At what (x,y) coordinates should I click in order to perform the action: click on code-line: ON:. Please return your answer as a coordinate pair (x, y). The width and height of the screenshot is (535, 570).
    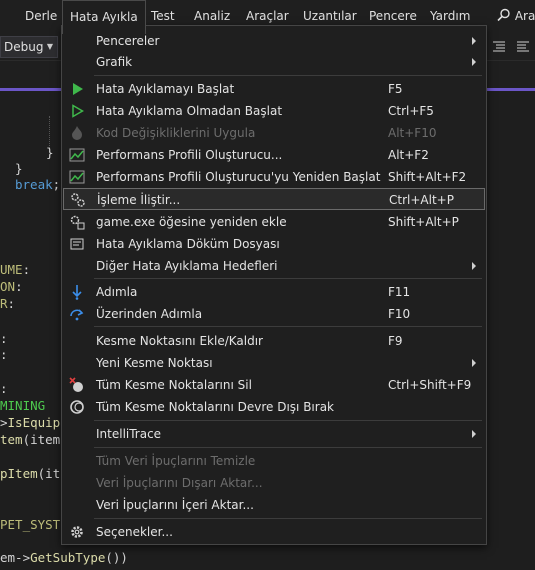
    Looking at the image, I should click on (11, 286).